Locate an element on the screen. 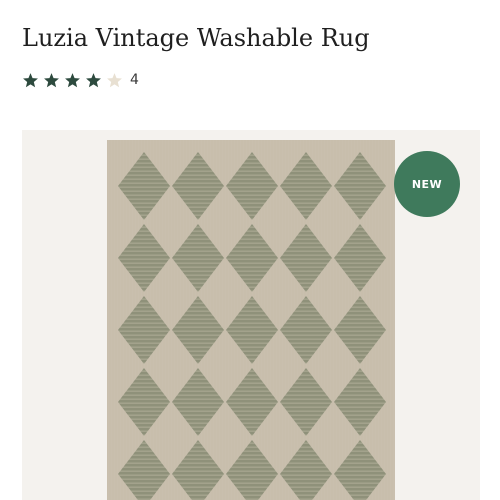 This screenshot has height=500, width=500. new-badge: NEW is located at coordinates (427, 184).